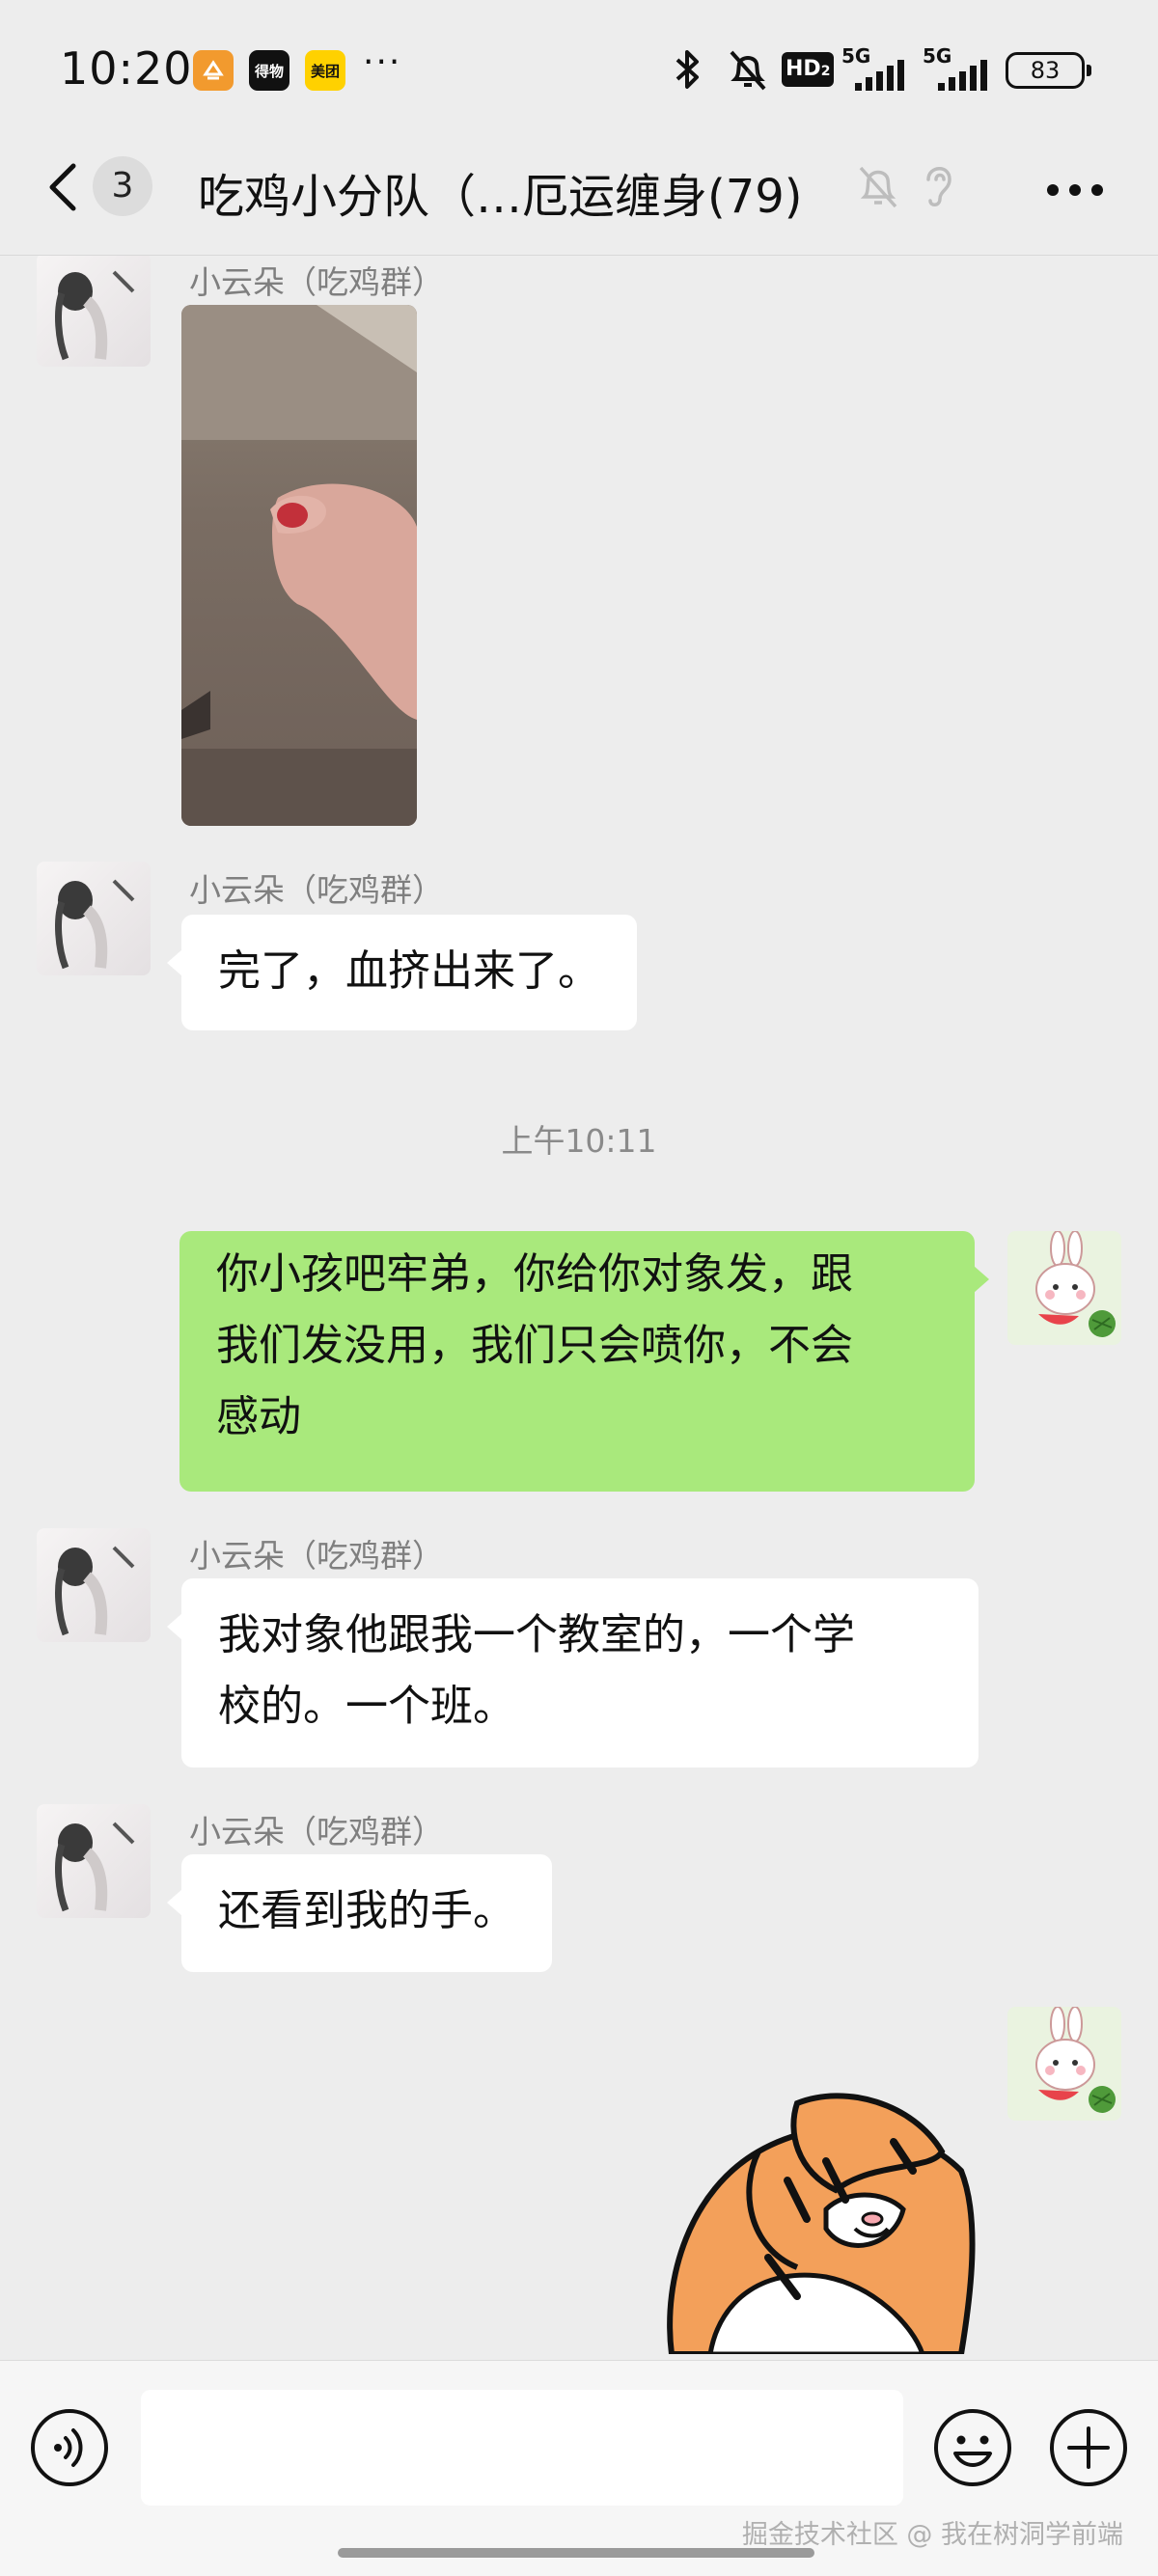 The height and width of the screenshot is (2576, 1158). Describe the element at coordinates (122, 186) in the screenshot. I see `unread-count-badge: 3` at that location.